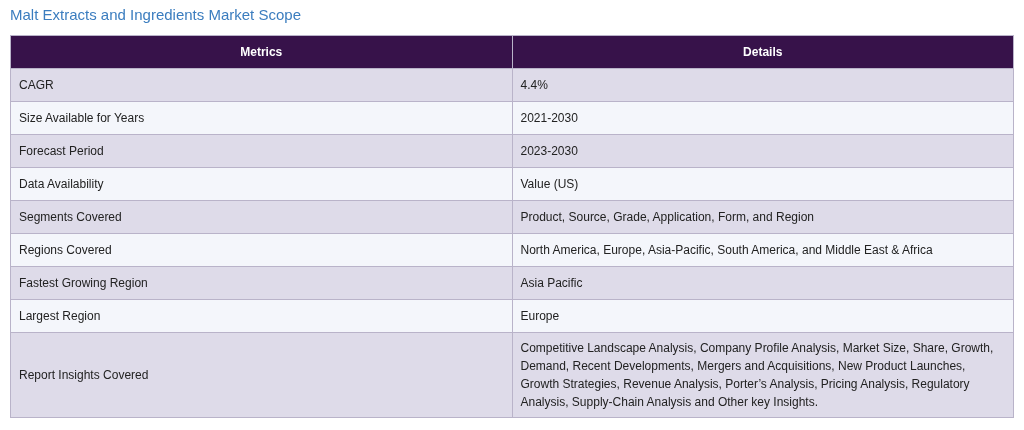 This screenshot has height=430, width=1024. Describe the element at coordinates (261, 249) in the screenshot. I see `table-cell: Regions Covered` at that location.